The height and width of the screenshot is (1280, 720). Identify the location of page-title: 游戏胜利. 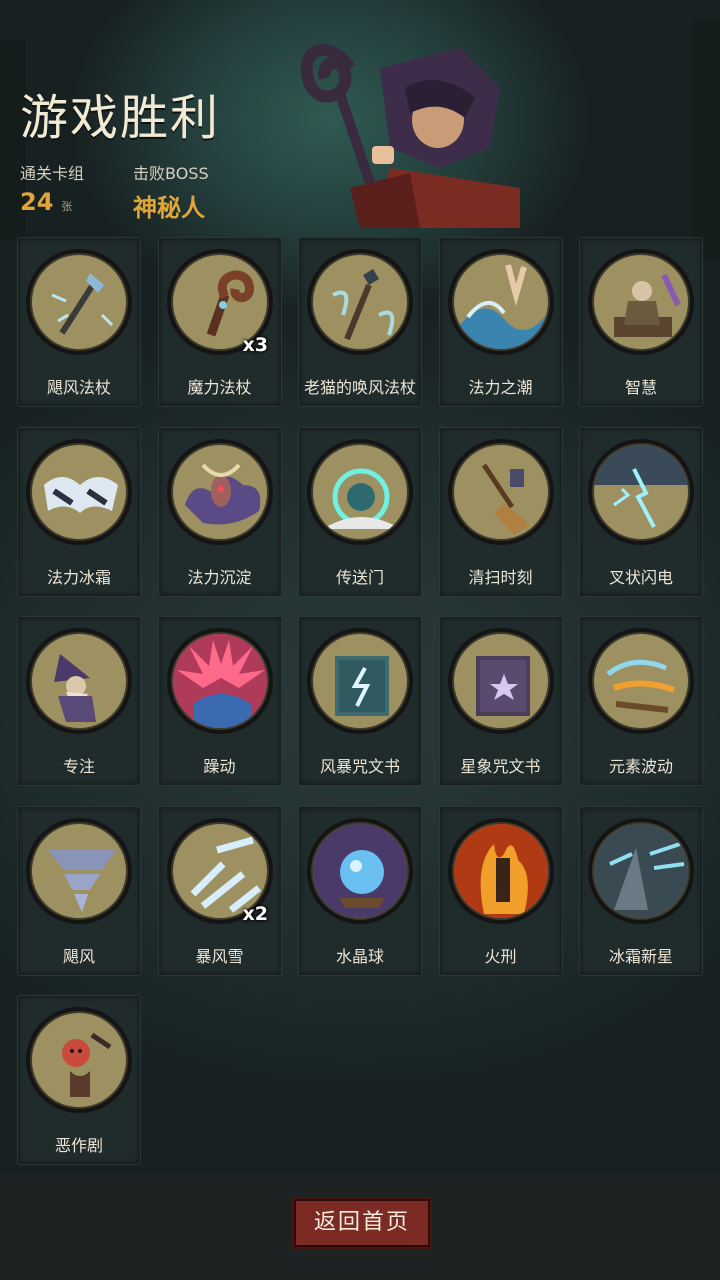
(120, 118).